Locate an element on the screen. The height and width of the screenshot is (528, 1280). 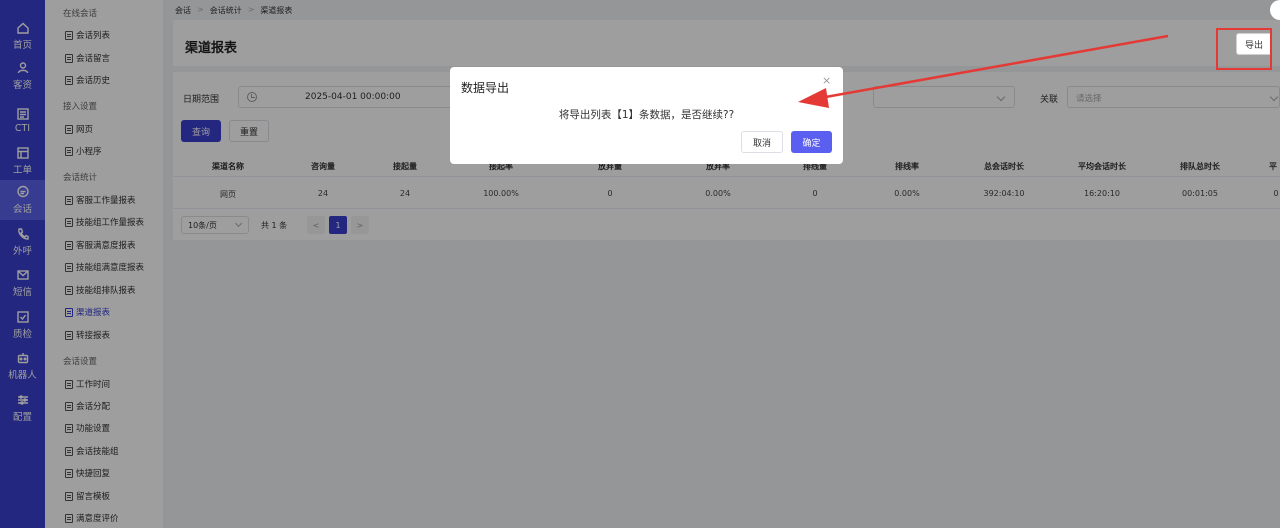
annotation-arrow-icon is located at coordinates (983, 71).